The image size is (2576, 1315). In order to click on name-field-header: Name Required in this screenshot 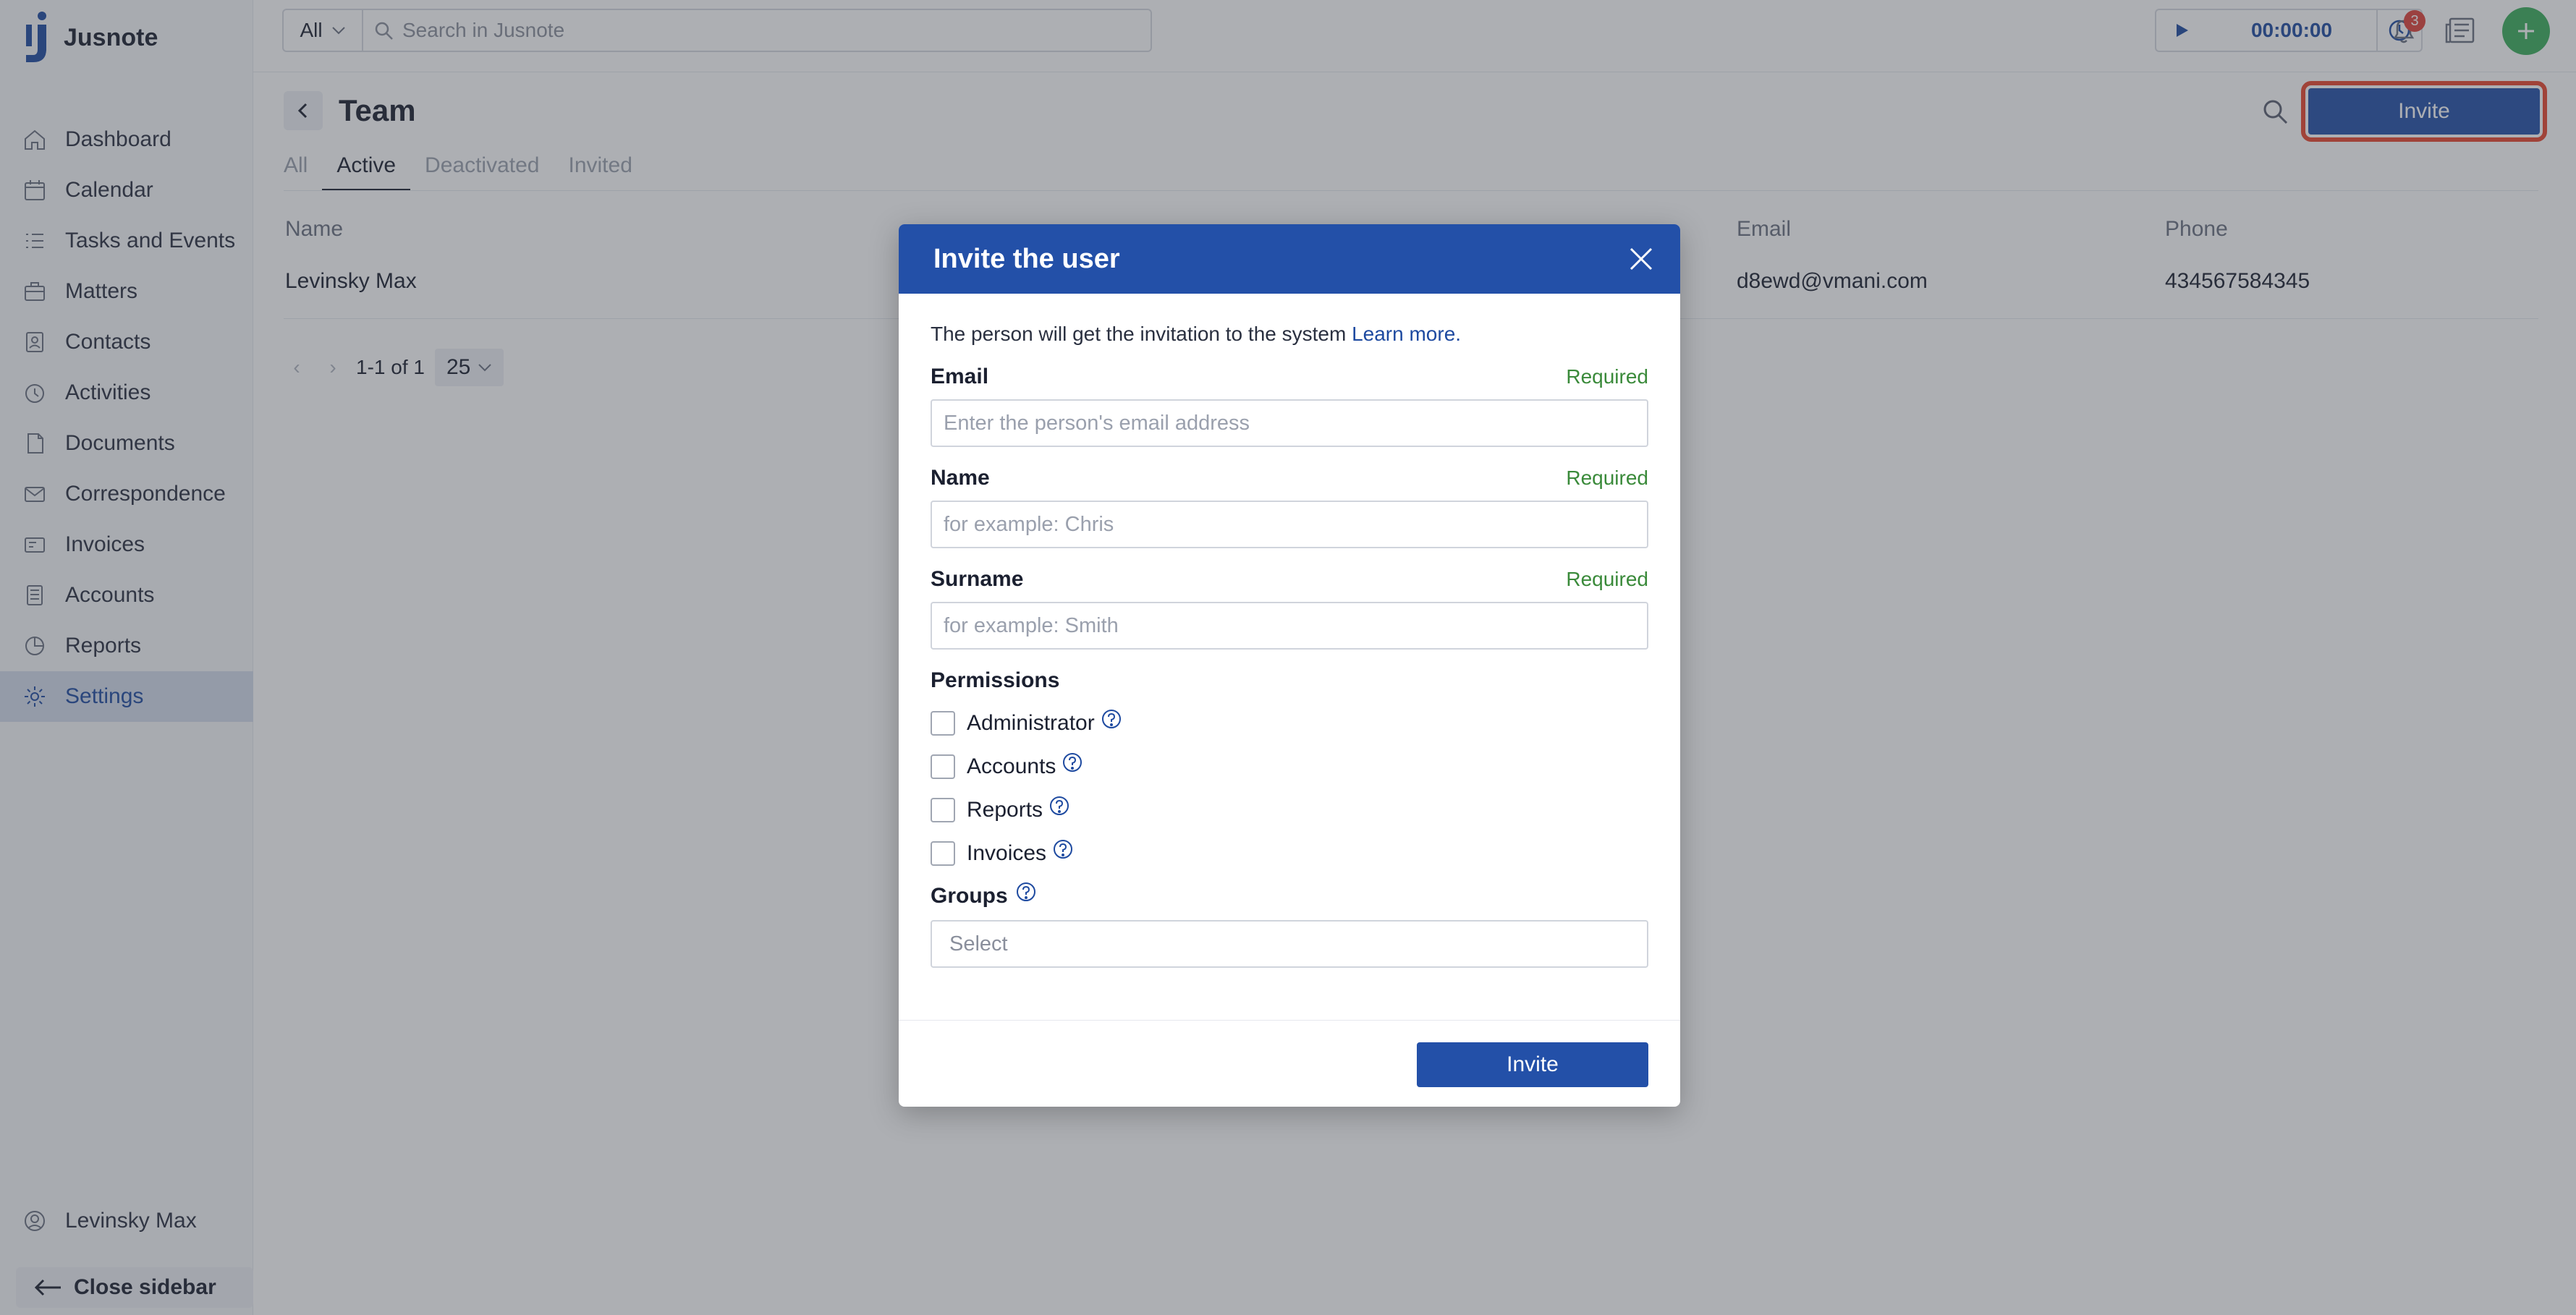, I will do `click(1289, 478)`.